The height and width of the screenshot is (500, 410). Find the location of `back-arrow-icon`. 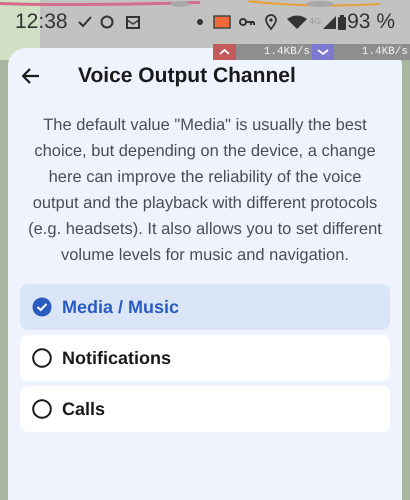

back-arrow-icon is located at coordinates (31, 76).